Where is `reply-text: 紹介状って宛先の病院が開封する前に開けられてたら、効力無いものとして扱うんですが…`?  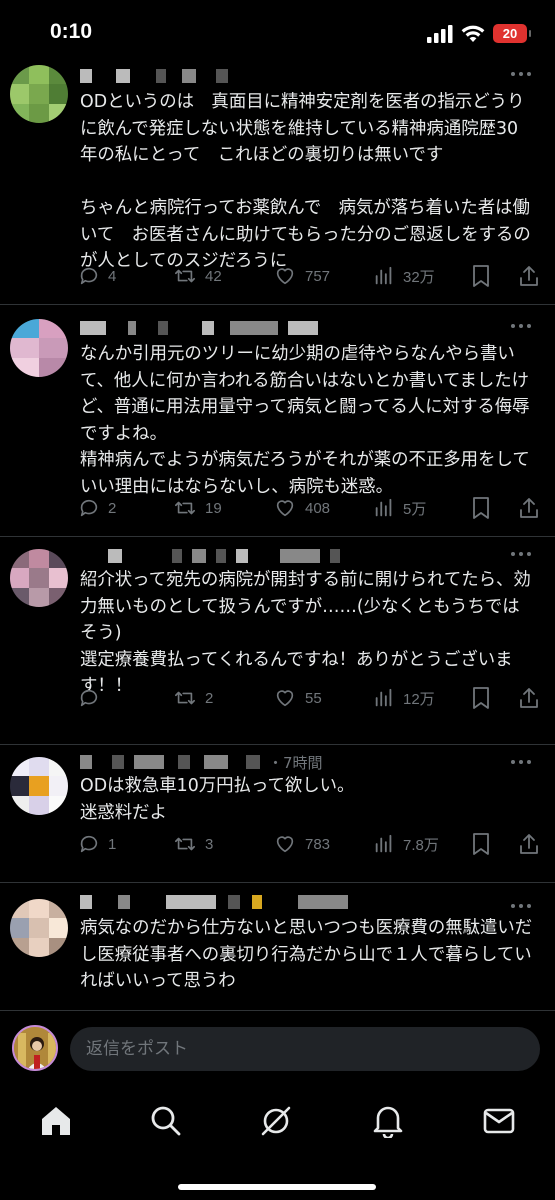 reply-text: 紹介状って宛先の病院が開封する前に開けられてたら、効力無いものとして扱うんですが… is located at coordinates (305, 633).